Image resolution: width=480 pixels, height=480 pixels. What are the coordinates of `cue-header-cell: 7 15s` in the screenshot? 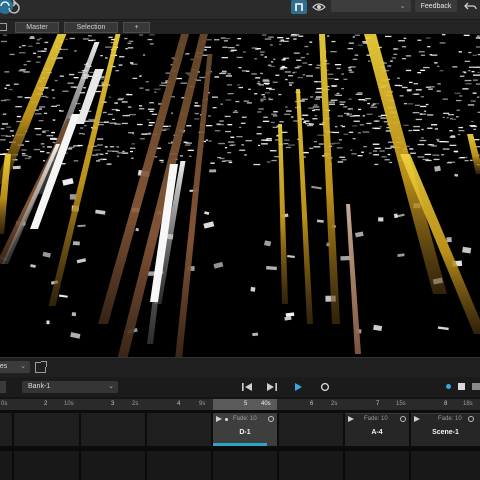 It's located at (378, 404).